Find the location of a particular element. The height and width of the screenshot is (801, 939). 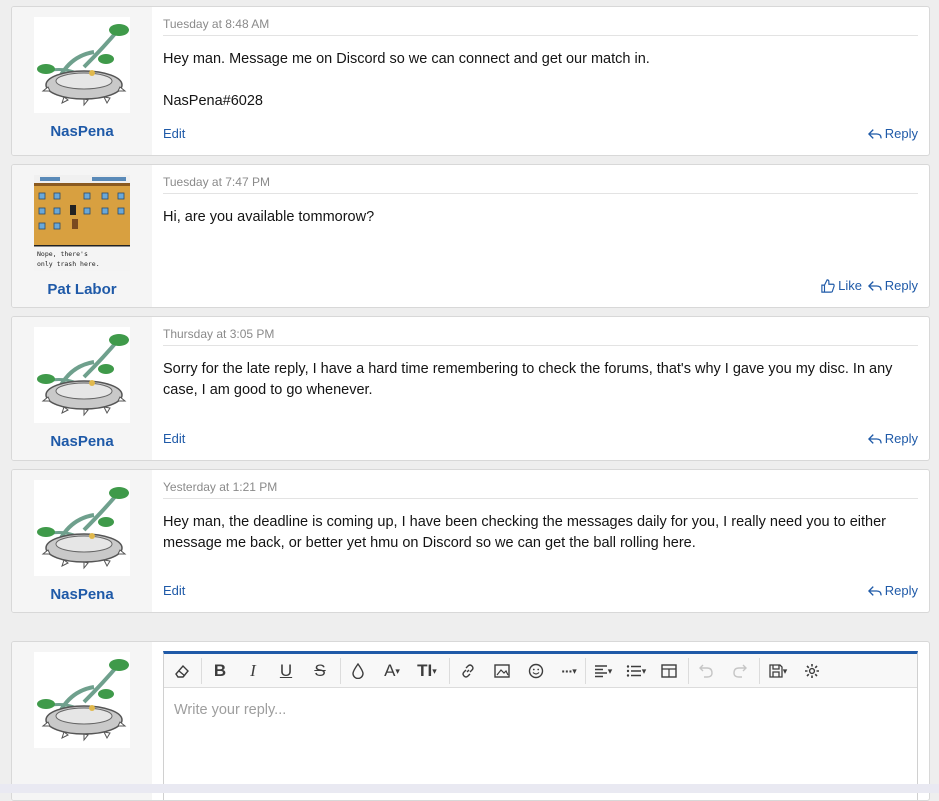

message-body: Hi, are you available tommorow? is located at coordinates (540, 217).